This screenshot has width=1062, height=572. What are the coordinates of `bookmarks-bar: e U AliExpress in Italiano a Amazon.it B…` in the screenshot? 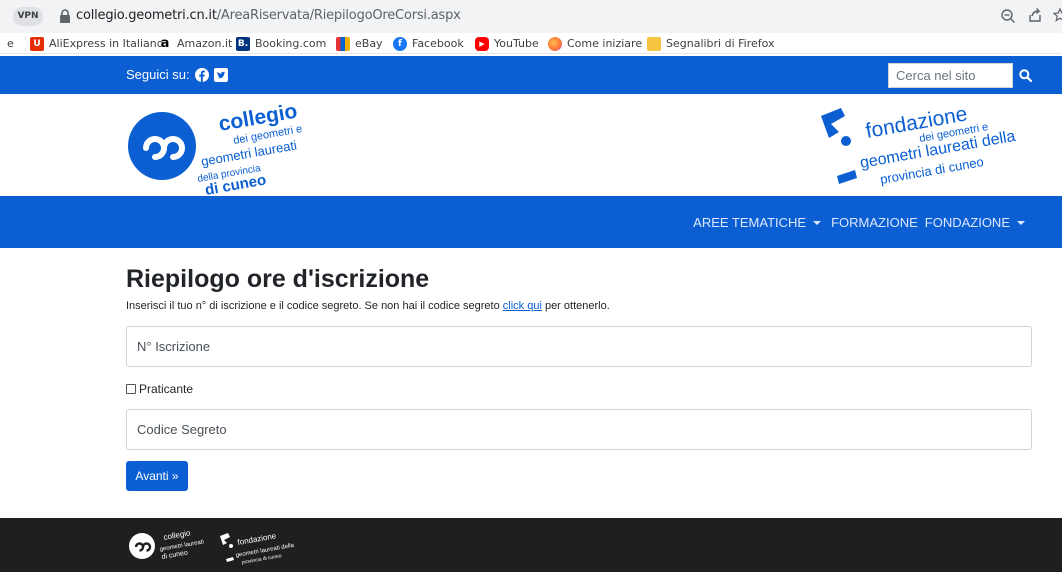 It's located at (531, 43).